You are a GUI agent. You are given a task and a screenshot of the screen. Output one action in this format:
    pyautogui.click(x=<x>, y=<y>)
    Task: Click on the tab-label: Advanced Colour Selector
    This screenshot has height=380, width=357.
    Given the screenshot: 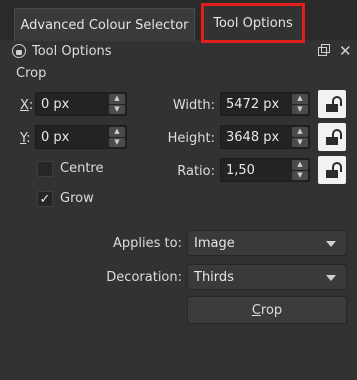 What is the action you would take?
    pyautogui.click(x=104, y=25)
    